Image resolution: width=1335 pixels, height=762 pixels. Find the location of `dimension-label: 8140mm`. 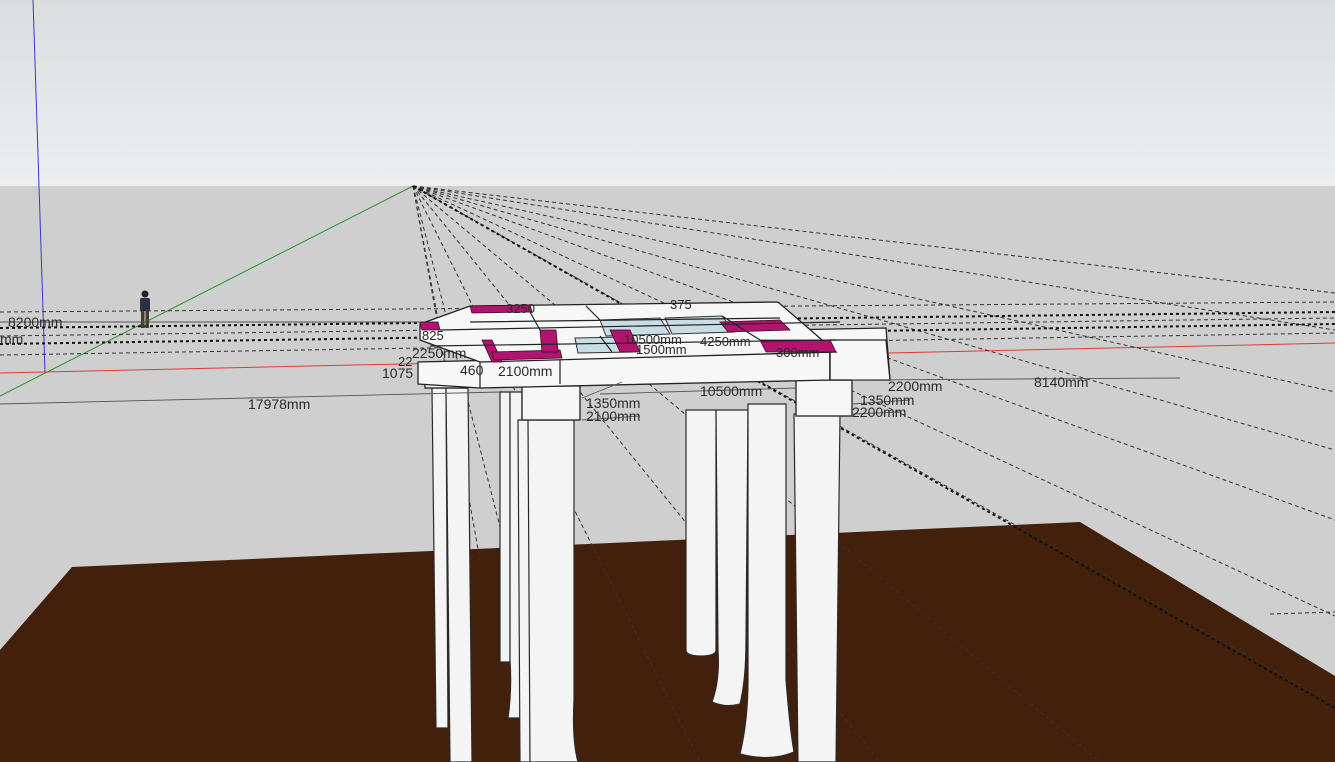

dimension-label: 8140mm is located at coordinates (1061, 382).